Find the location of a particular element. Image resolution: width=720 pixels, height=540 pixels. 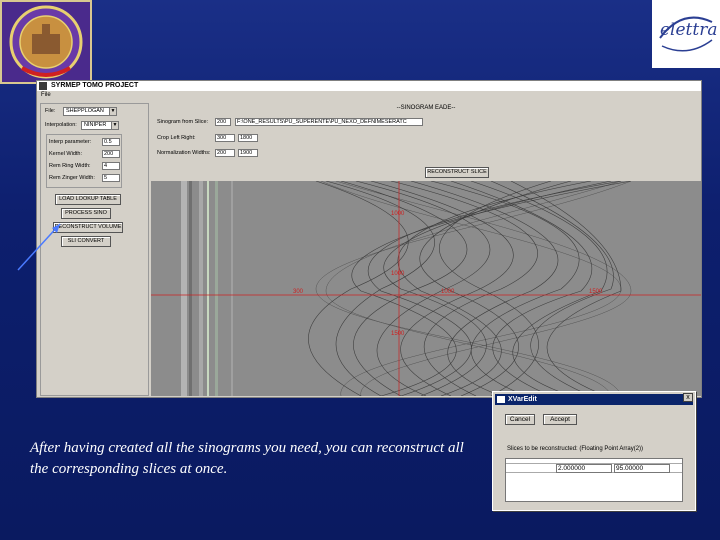

accept-button: Accept is located at coordinates (560, 419).